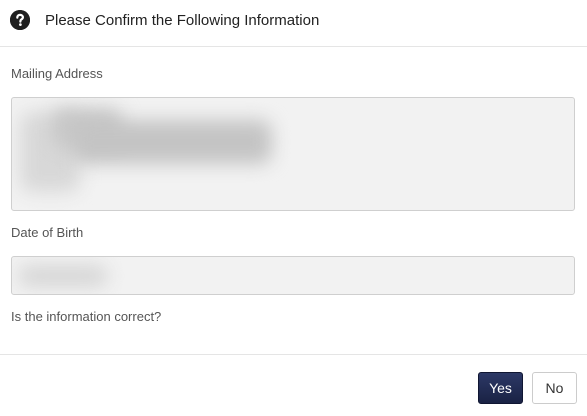  Describe the element at coordinates (500, 388) in the screenshot. I see `yes-button: Yes` at that location.